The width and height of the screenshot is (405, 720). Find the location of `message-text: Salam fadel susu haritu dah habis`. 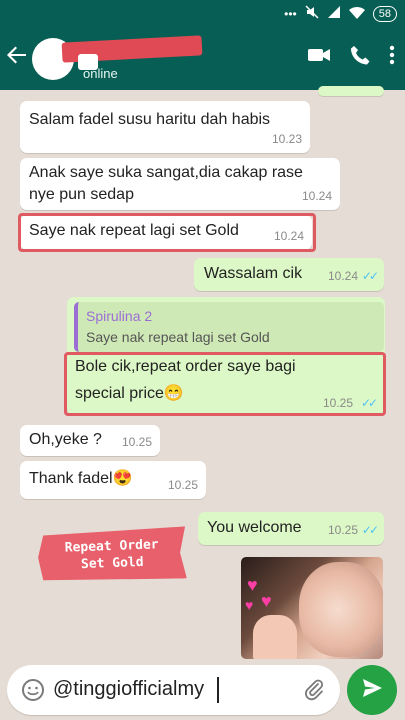

message-text: Salam fadel susu haritu dah habis is located at coordinates (150, 119).